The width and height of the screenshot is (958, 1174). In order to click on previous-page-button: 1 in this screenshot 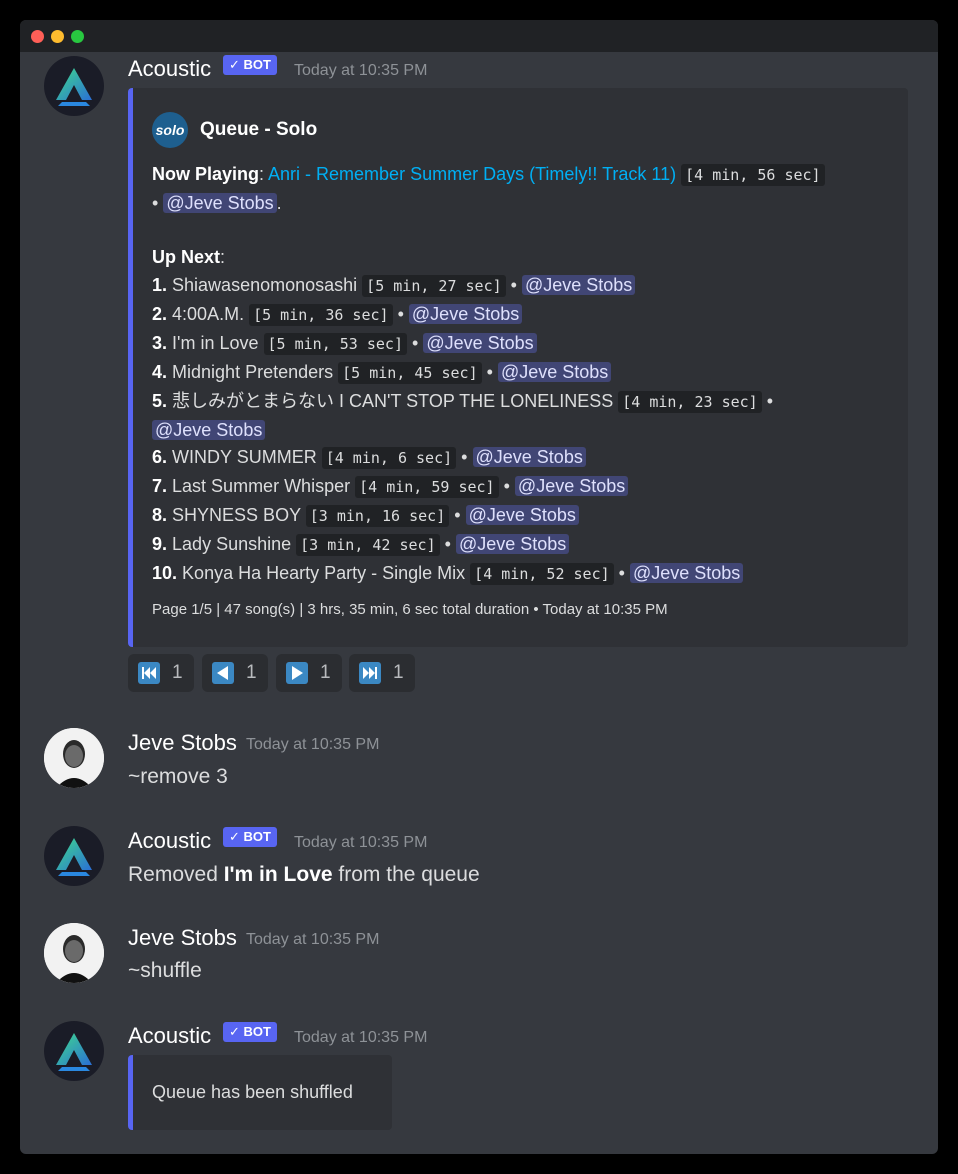, I will do `click(235, 673)`.